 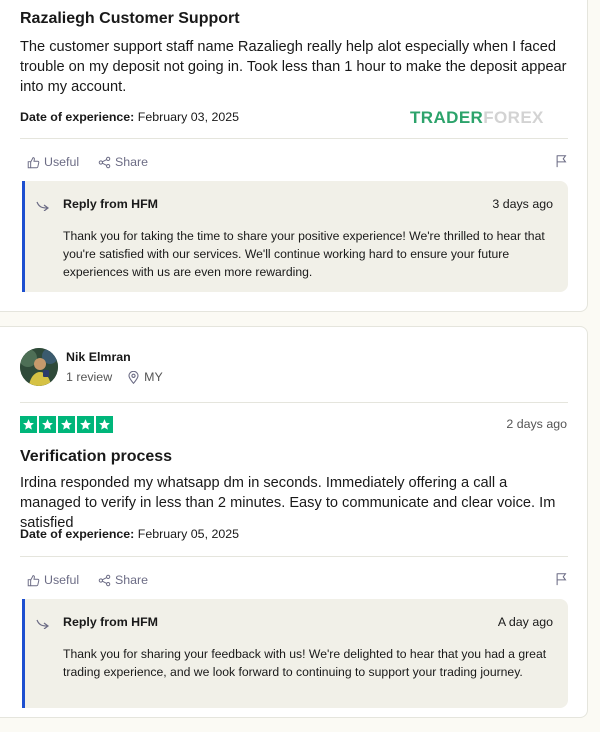 What do you see at coordinates (114, 377) in the screenshot?
I see `reviewer-meta: 1 review MY` at bounding box center [114, 377].